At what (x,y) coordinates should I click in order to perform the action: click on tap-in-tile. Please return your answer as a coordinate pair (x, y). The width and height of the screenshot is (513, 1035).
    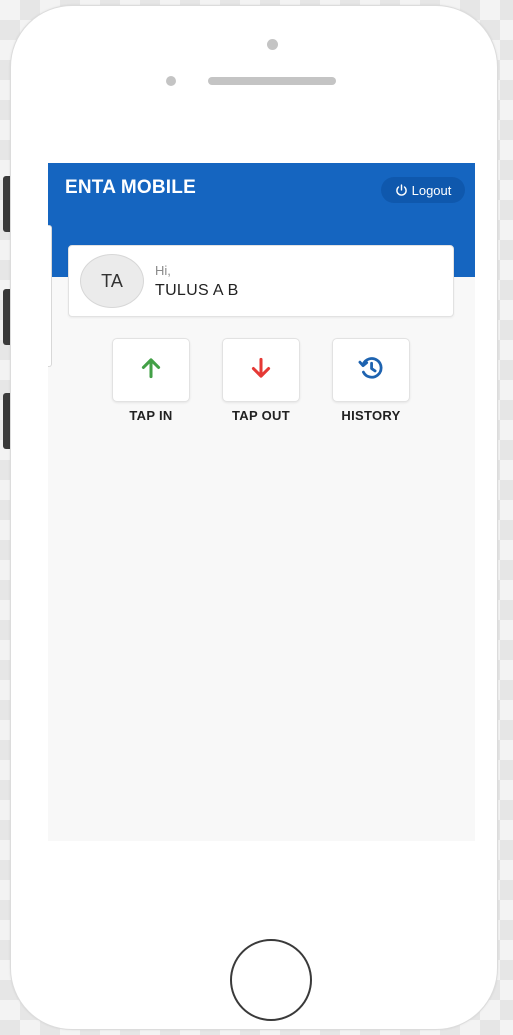
    Looking at the image, I should click on (151, 370).